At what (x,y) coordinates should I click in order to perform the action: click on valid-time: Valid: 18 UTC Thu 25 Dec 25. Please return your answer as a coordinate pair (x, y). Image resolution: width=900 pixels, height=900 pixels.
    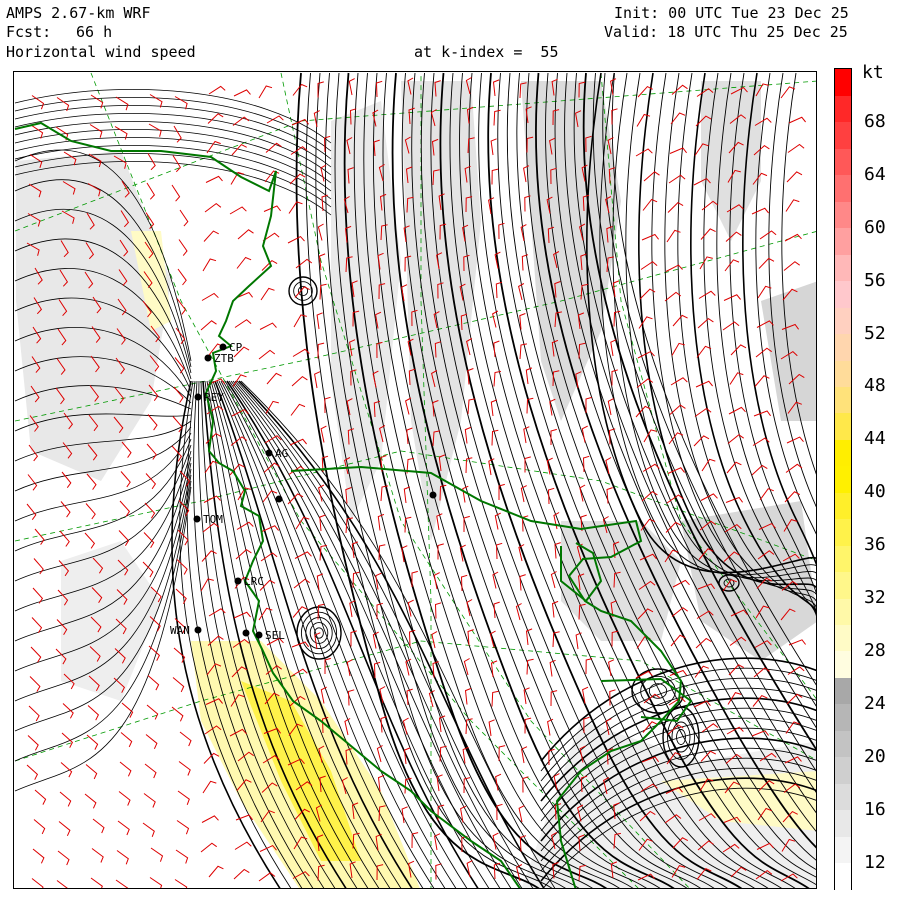
    Looking at the image, I should click on (726, 32).